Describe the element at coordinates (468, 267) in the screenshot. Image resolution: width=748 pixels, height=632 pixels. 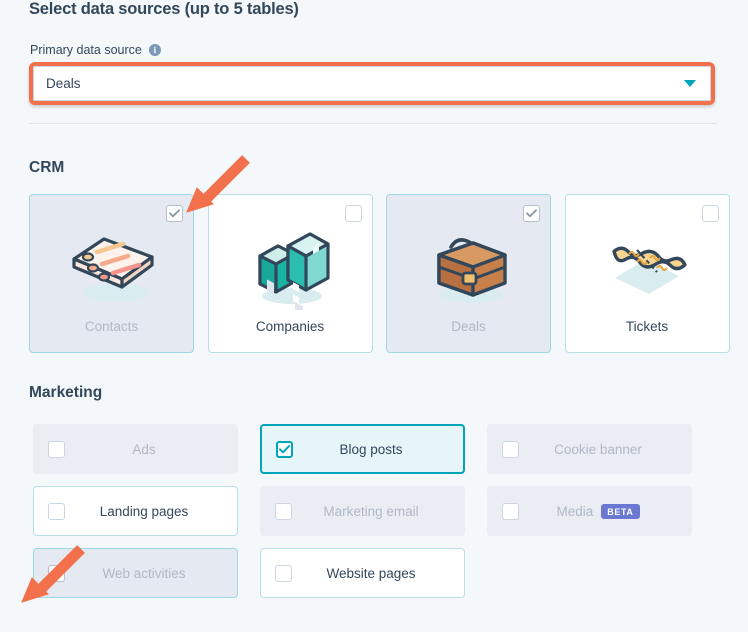
I see `briefcase-icon` at that location.